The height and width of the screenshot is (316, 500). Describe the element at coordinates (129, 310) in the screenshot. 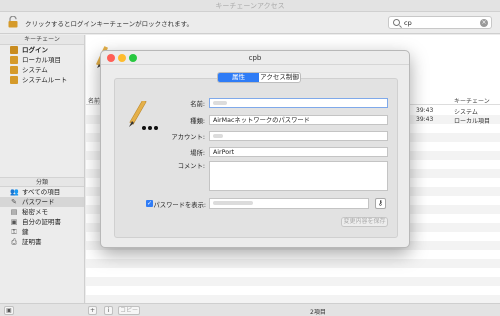

I see `copy-button: コピー` at that location.